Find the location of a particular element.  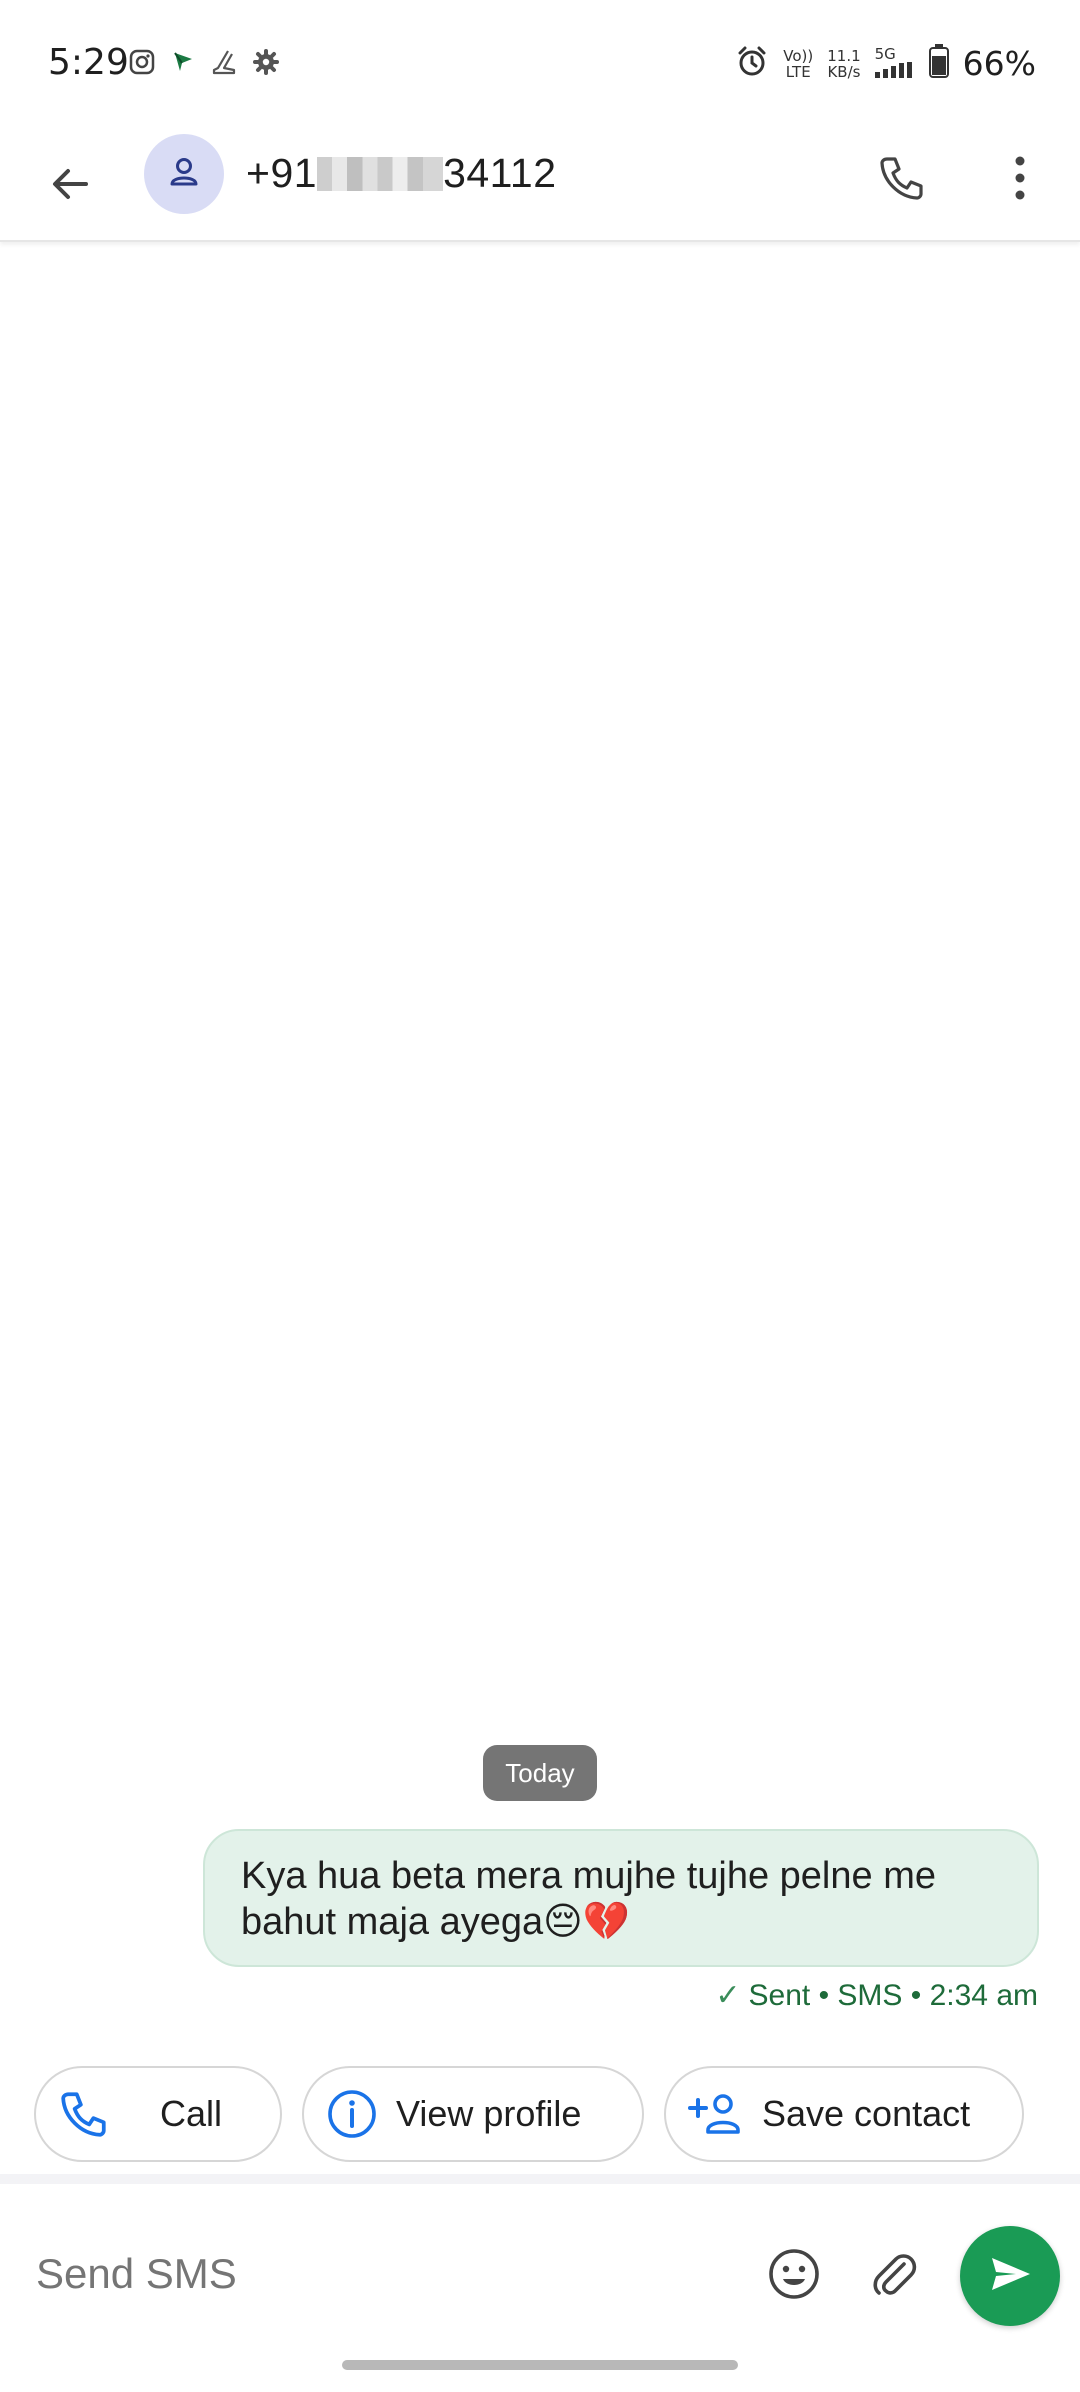

compose-divider is located at coordinates (540, 2179).